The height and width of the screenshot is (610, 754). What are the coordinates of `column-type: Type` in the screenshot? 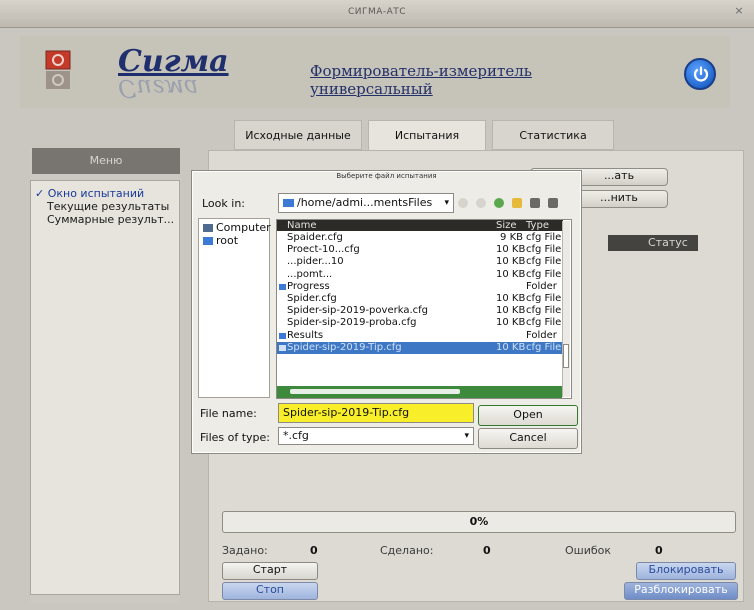 It's located at (537, 225).